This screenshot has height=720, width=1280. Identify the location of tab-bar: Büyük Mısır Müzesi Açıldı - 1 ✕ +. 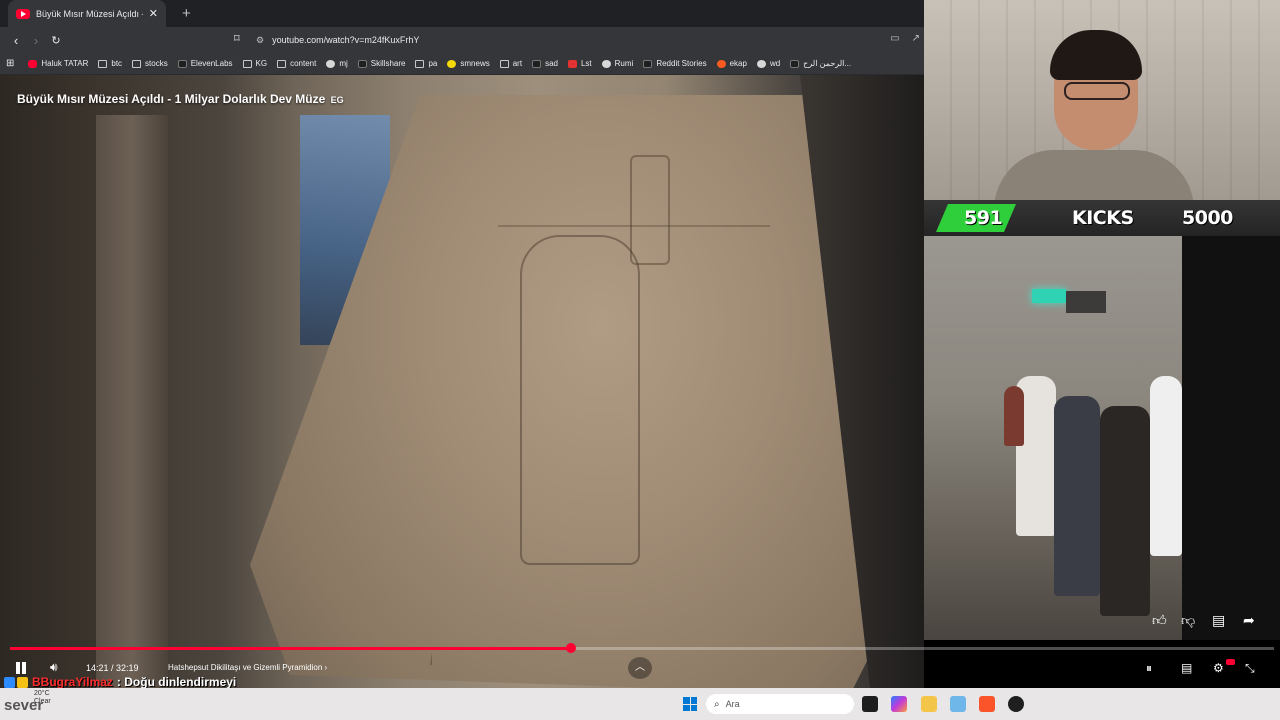
(462, 13).